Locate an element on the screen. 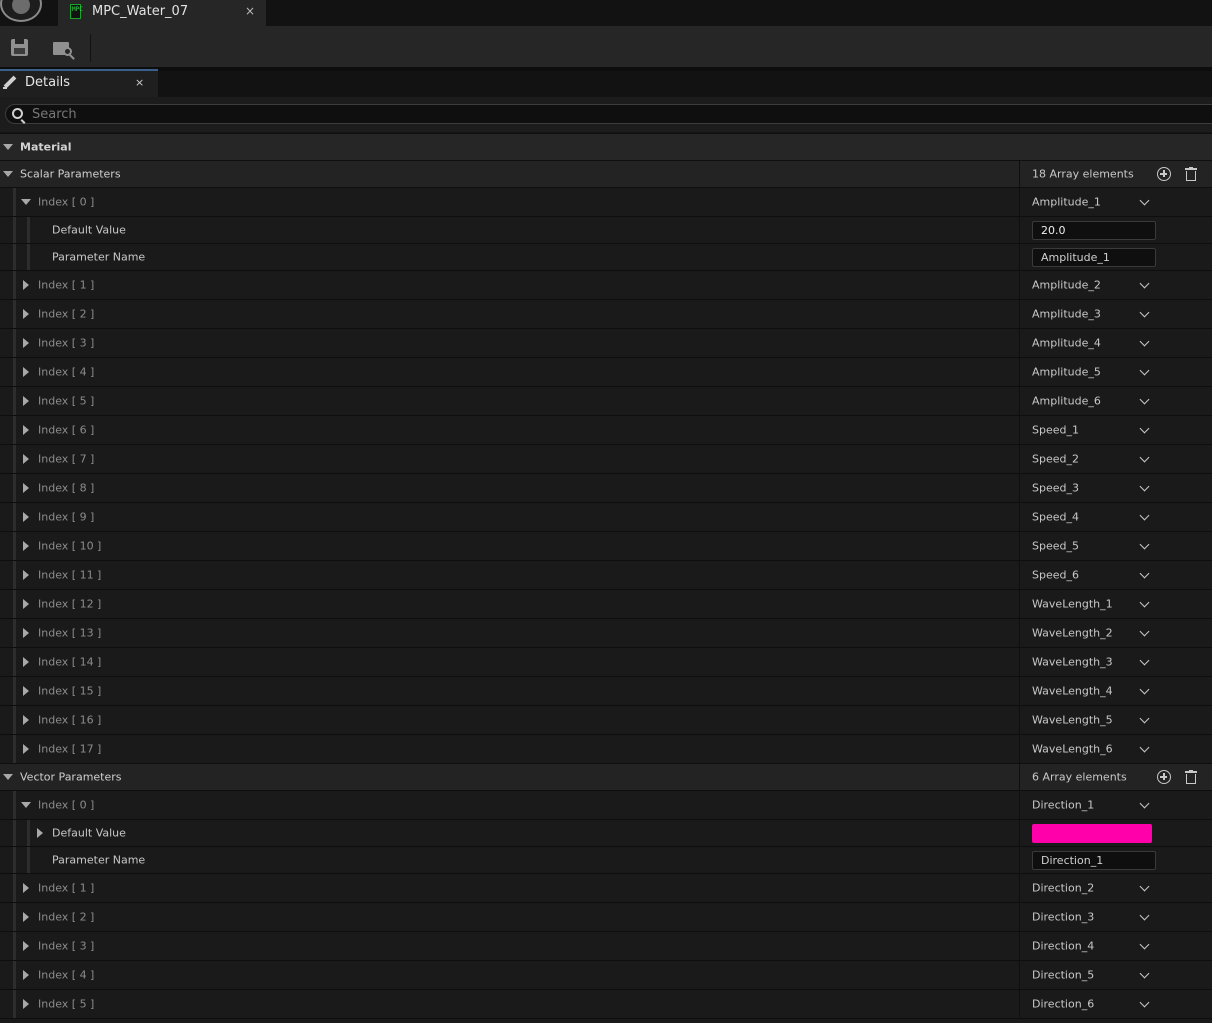 The width and height of the screenshot is (1212, 1023). scalar-index-row: Index [ 16 ] WaveLength_5 is located at coordinates (606, 719).